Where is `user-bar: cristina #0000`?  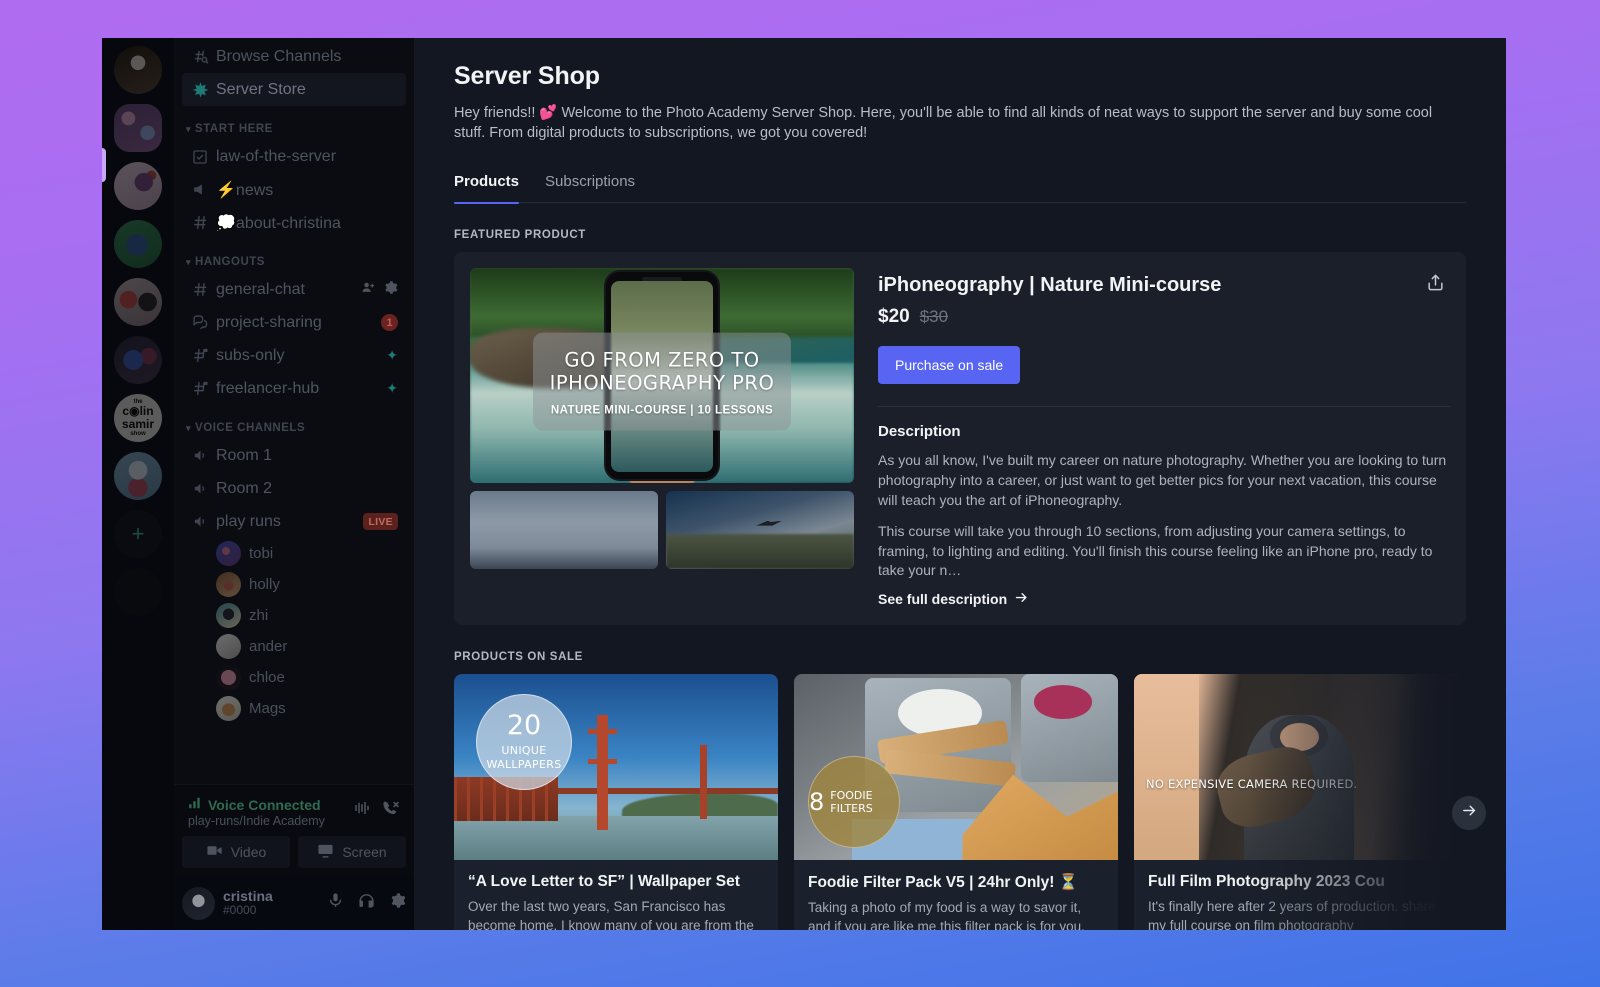 user-bar: cristina #0000 is located at coordinates (294, 903).